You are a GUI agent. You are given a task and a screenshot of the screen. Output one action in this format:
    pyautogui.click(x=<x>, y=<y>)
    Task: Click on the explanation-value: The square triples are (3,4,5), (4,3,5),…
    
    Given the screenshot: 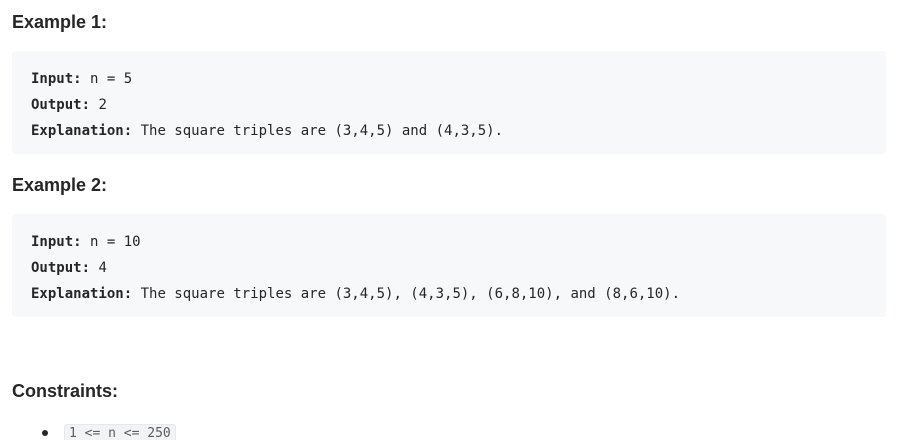 What is the action you would take?
    pyautogui.click(x=406, y=294)
    